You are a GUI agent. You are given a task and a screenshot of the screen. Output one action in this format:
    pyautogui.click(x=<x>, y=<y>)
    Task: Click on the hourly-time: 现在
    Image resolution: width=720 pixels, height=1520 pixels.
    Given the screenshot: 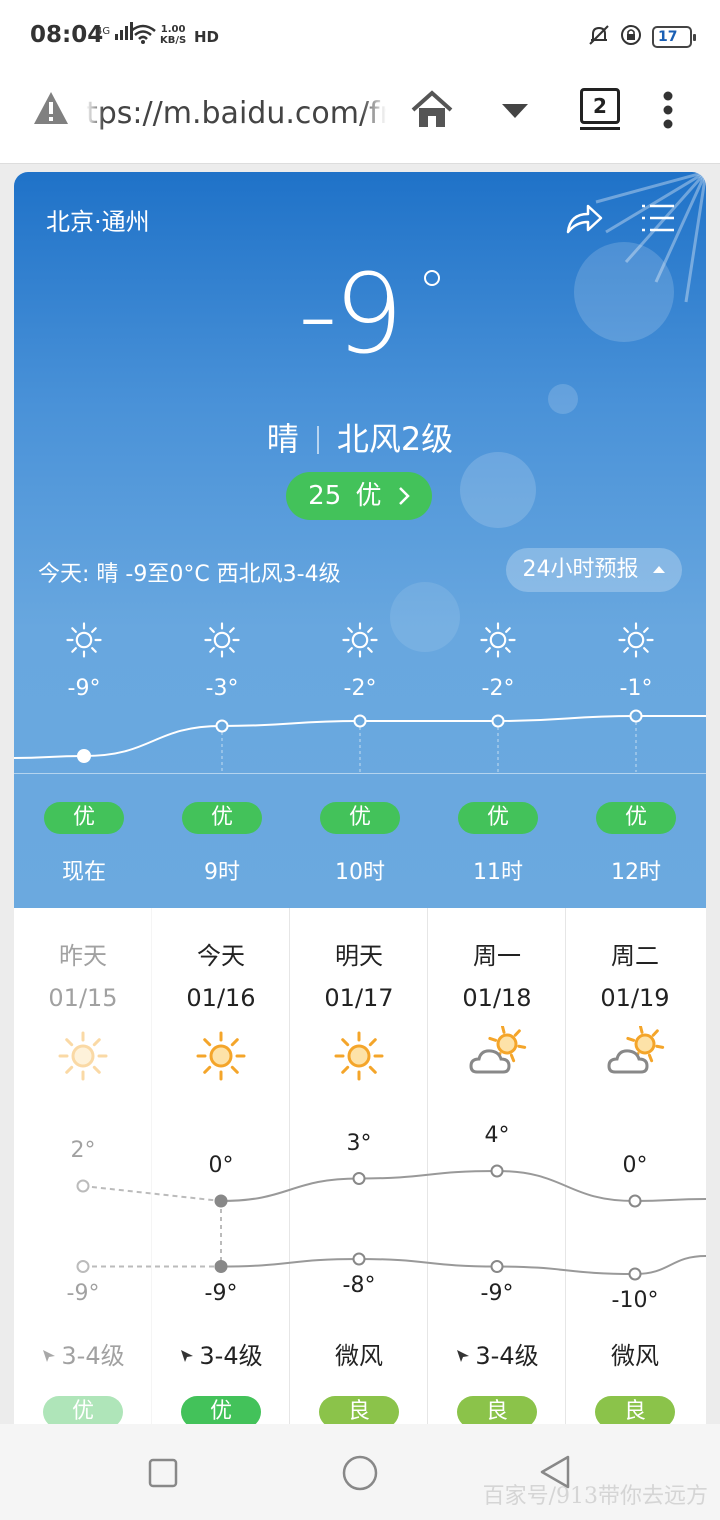 What is the action you would take?
    pyautogui.click(x=83, y=872)
    